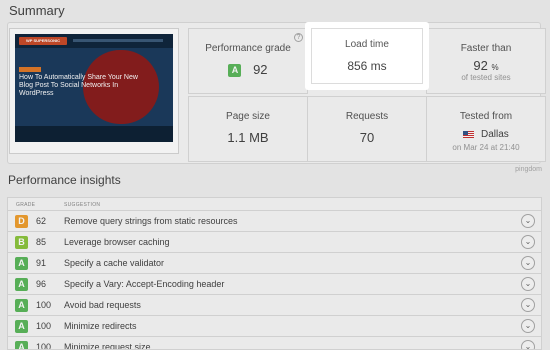 This screenshot has width=550, height=350. Describe the element at coordinates (41, 263) in the screenshot. I see `row-score: 91` at that location.